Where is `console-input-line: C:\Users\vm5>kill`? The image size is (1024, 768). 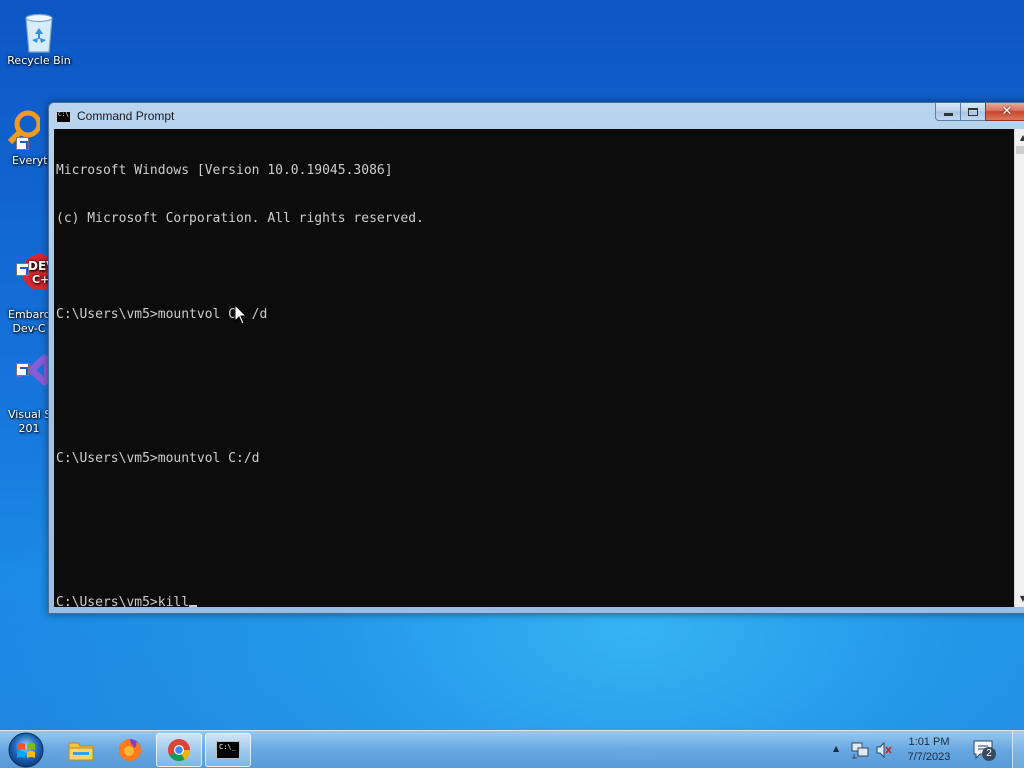 console-input-line: C:\Users\vm5>kill is located at coordinates (534, 601).